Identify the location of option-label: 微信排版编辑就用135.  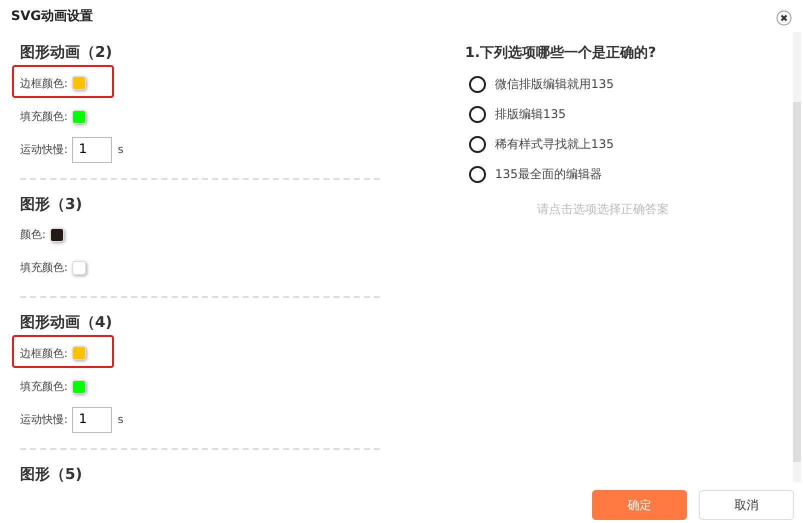
(554, 84).